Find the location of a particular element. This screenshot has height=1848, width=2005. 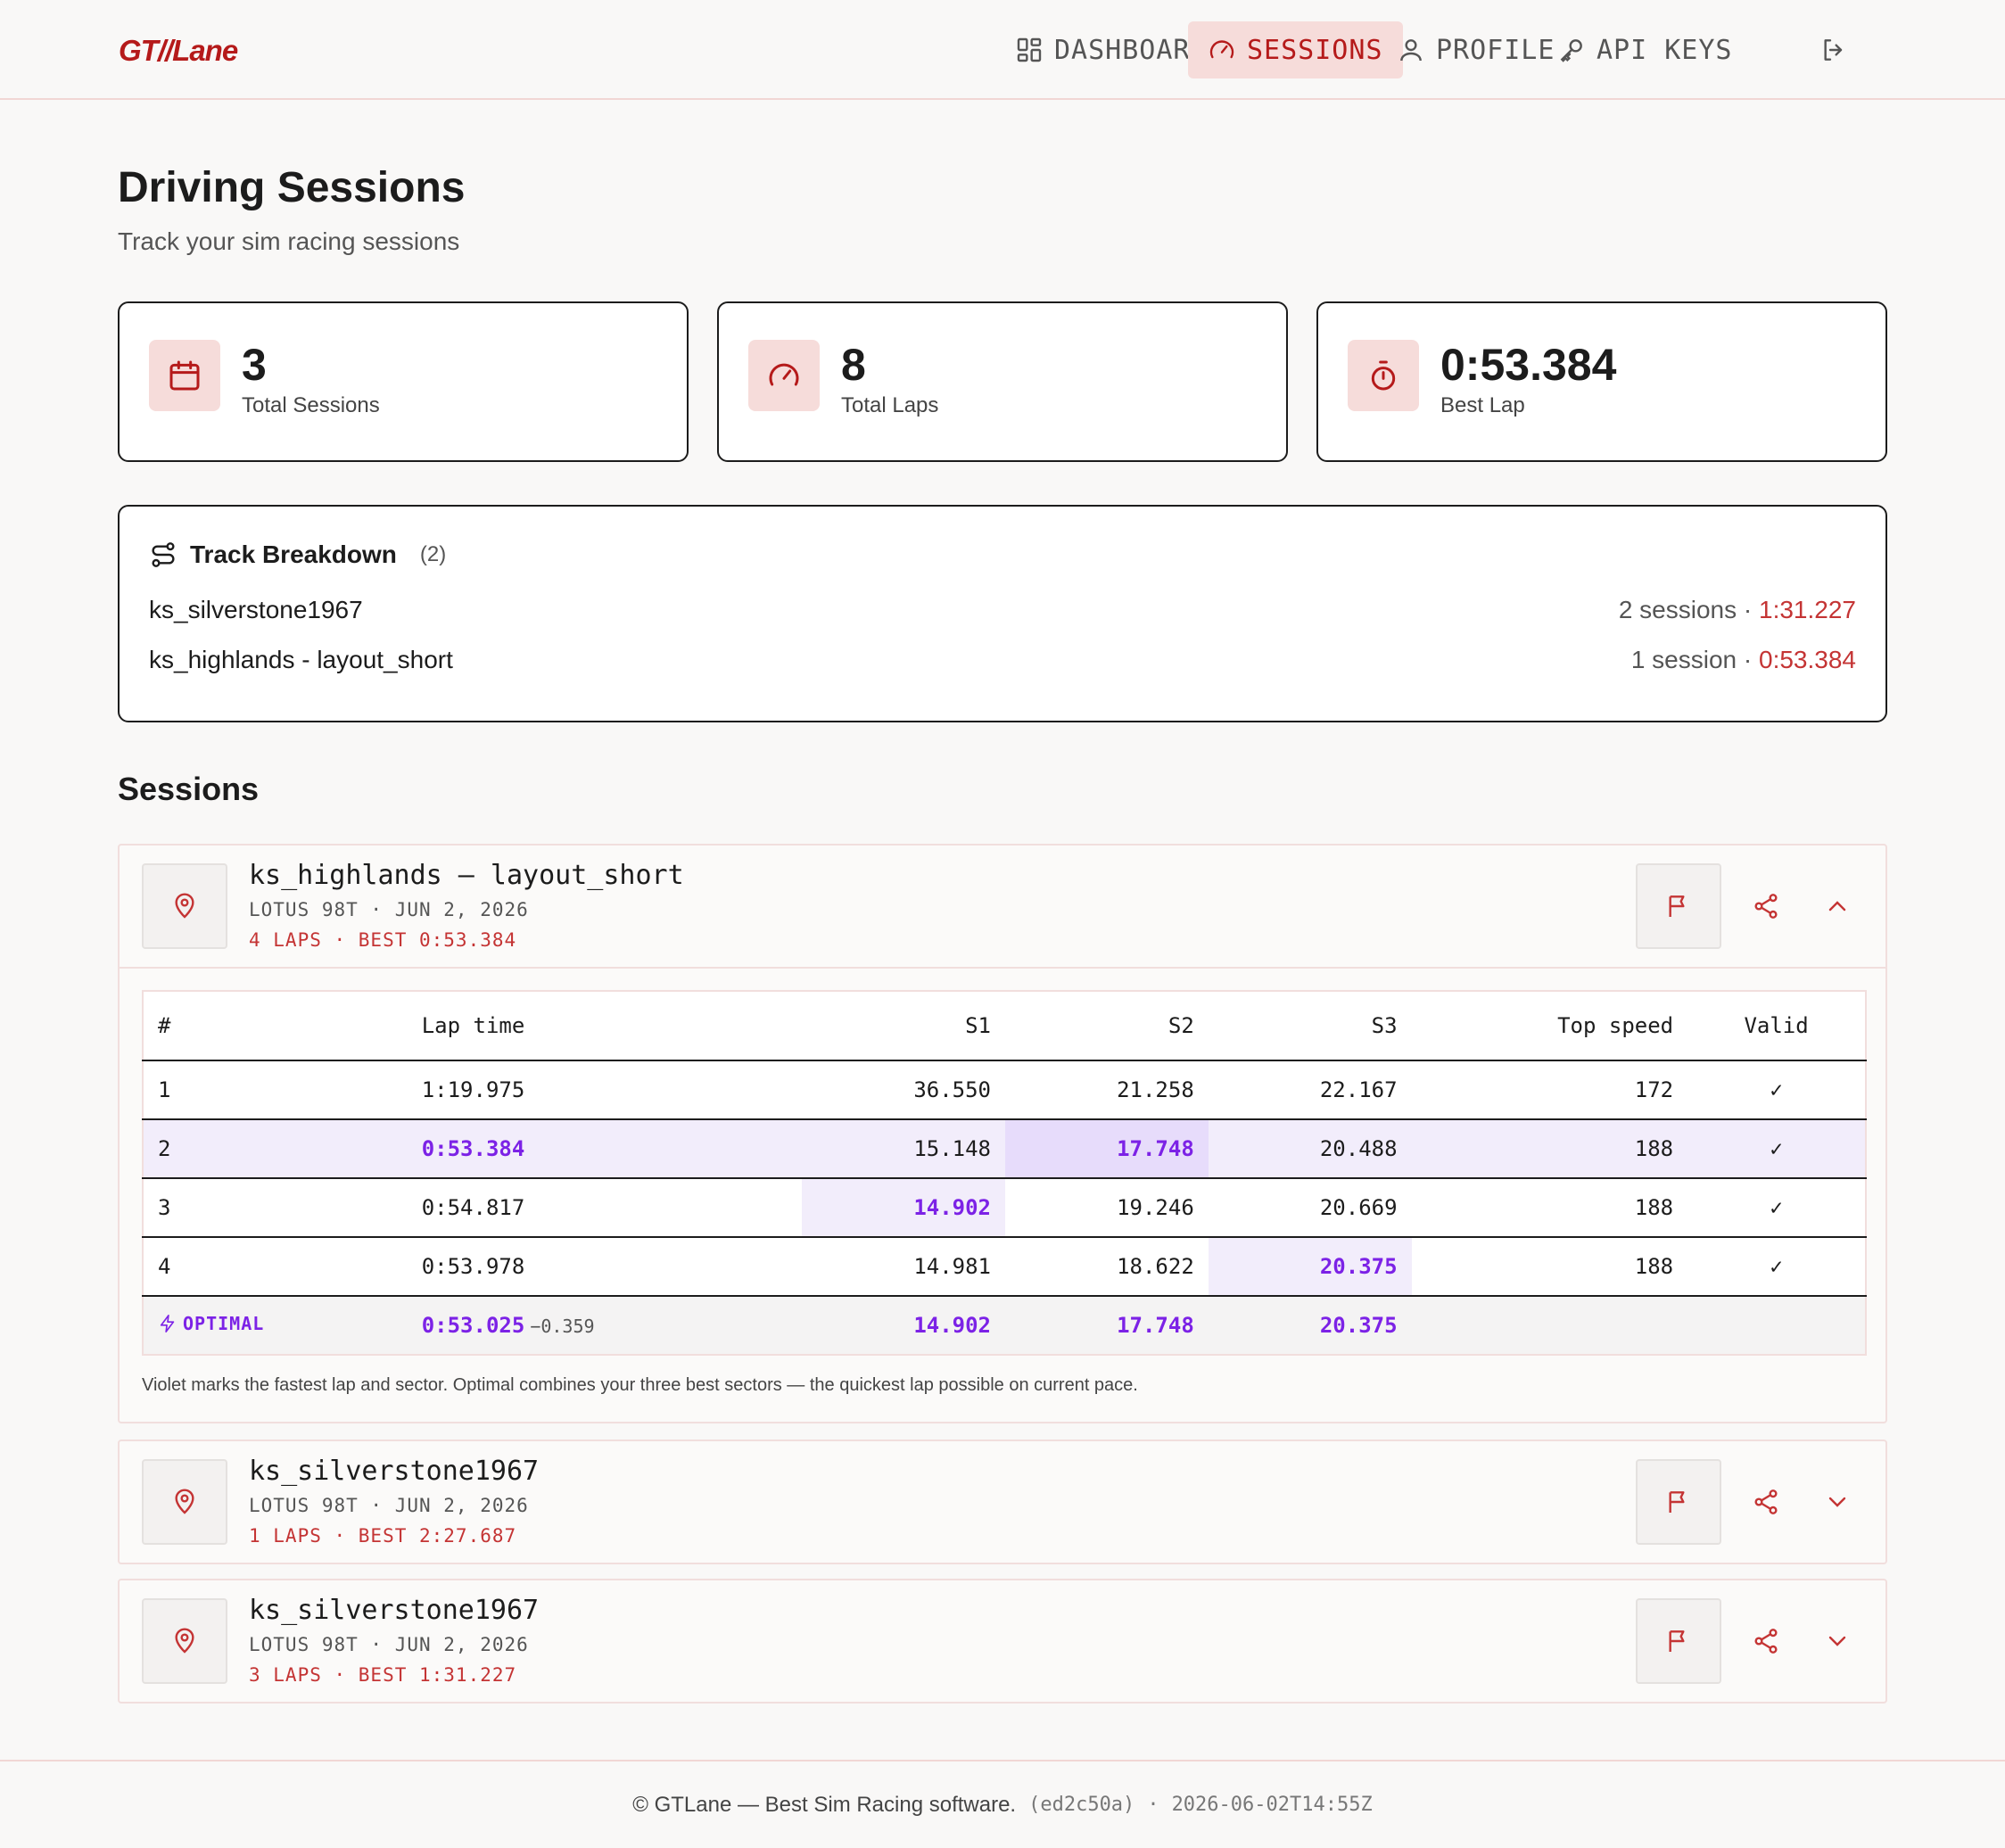

track-breakdown-title: Track Breakdown is located at coordinates (293, 554).